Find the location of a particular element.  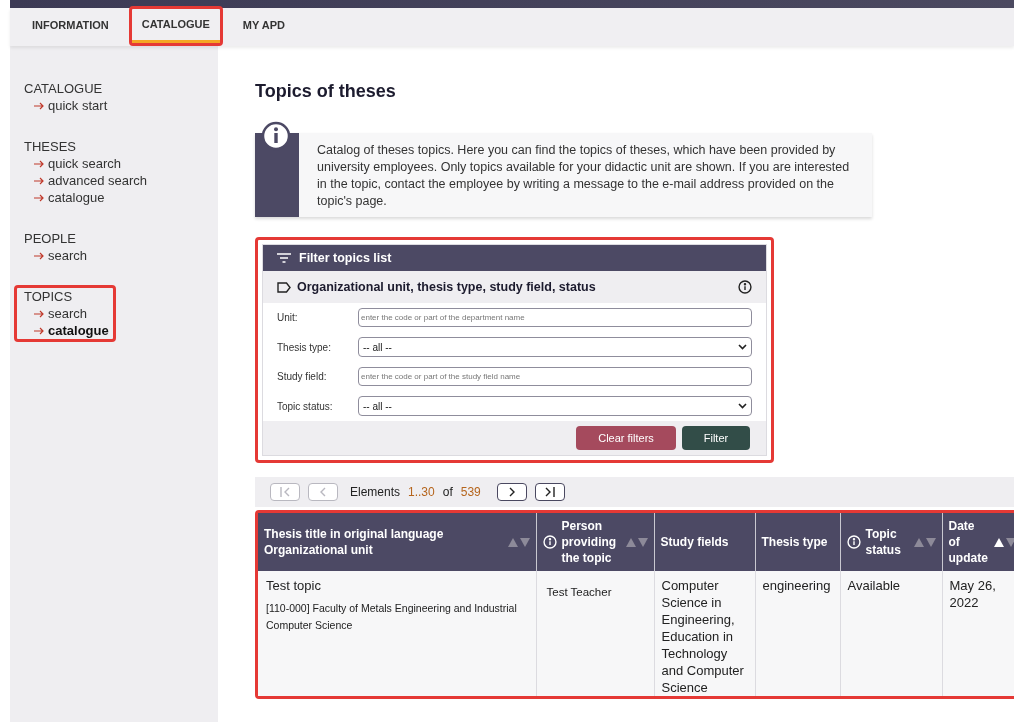

sort-icon is located at coordinates (1003, 542).